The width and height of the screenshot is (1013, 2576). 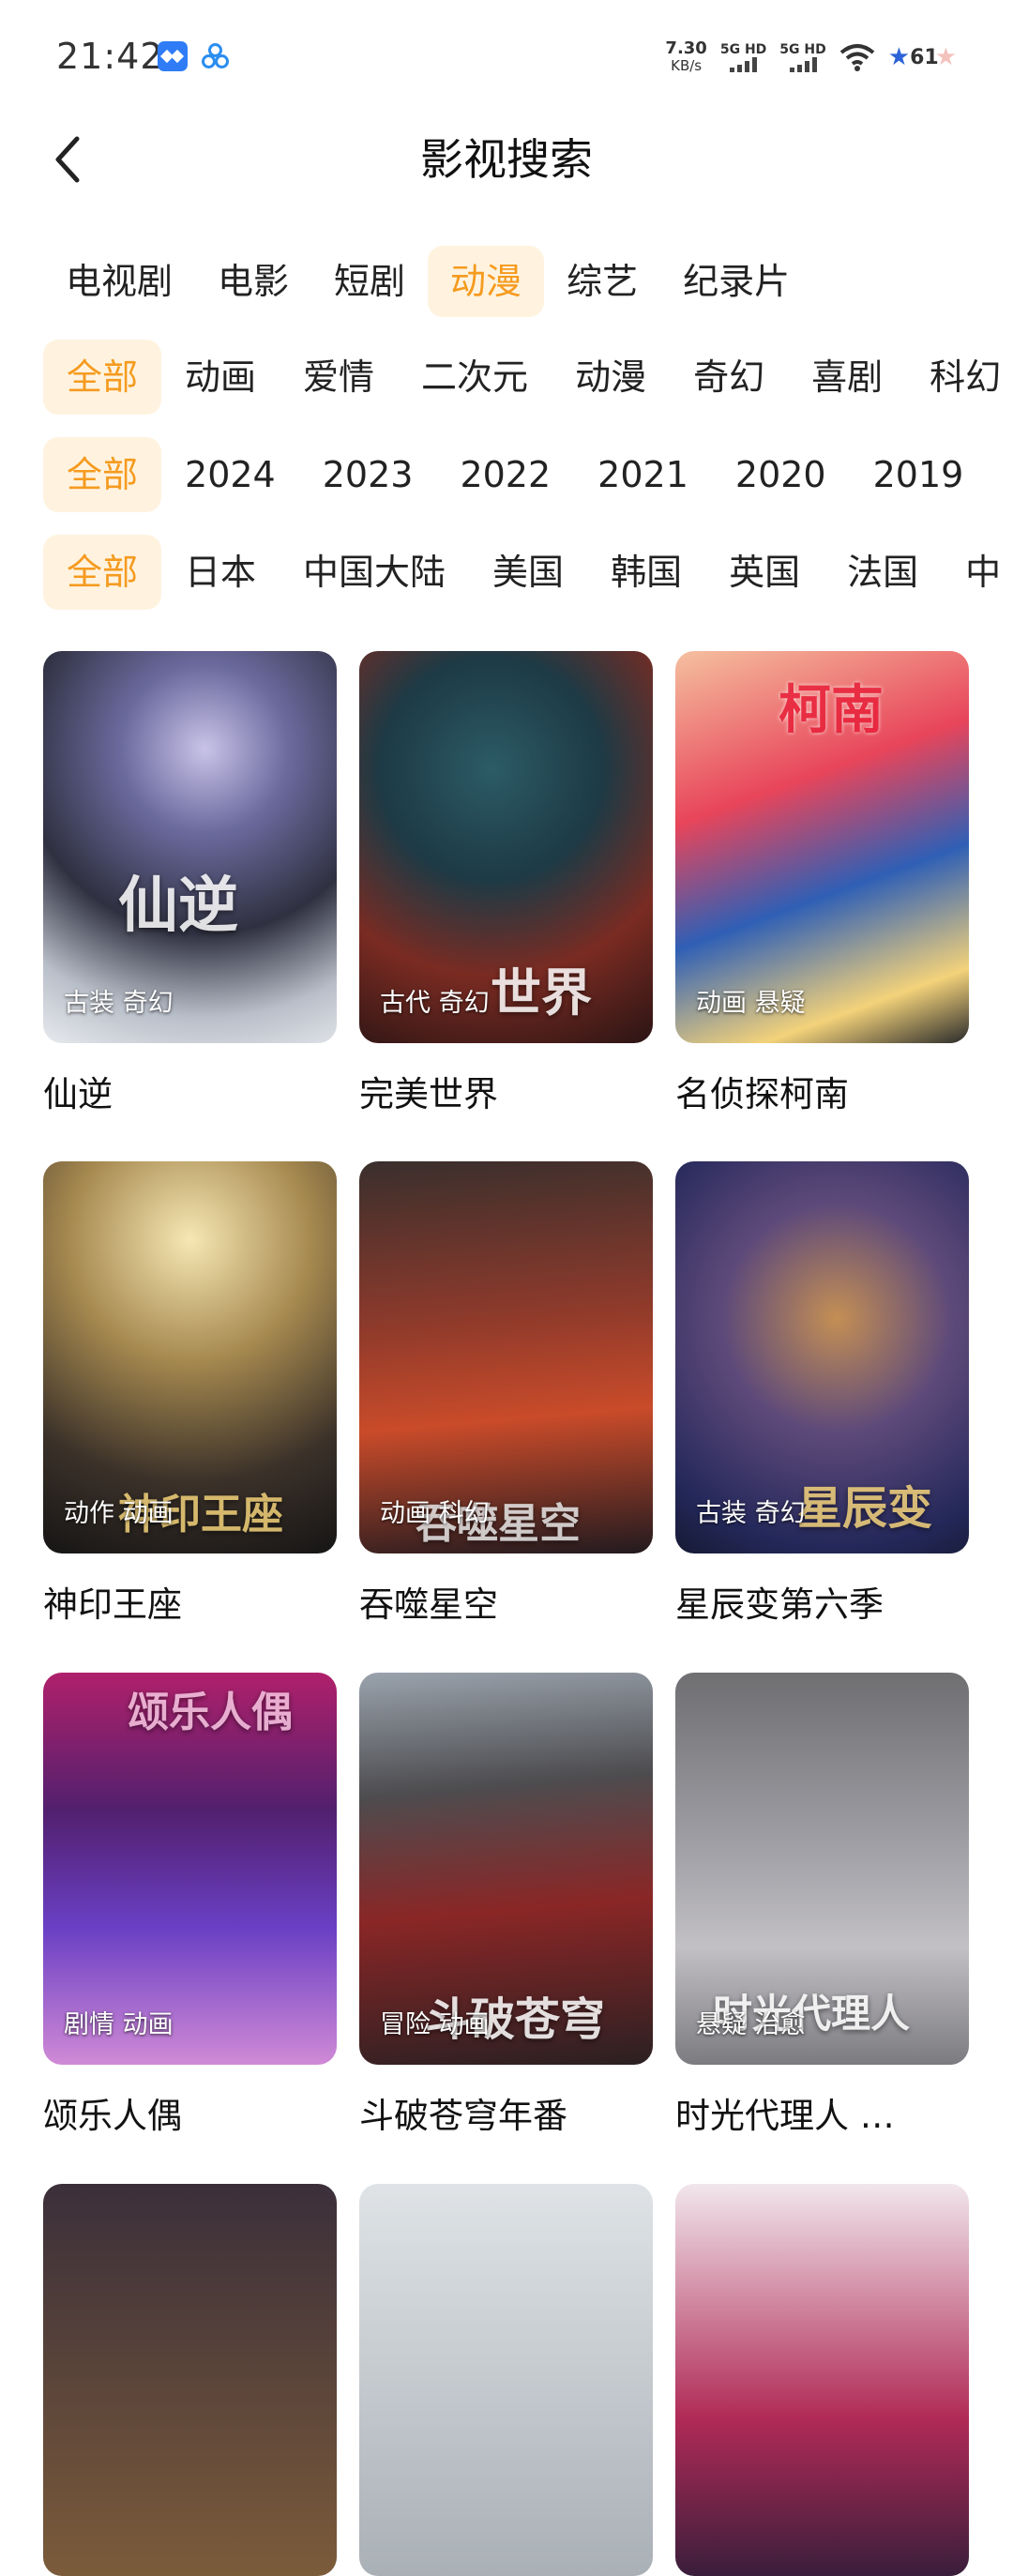 I want to click on region-filter-row: 全部 日本 中国大陆 美国 韩国 英国 法国 中, so click(x=528, y=572).